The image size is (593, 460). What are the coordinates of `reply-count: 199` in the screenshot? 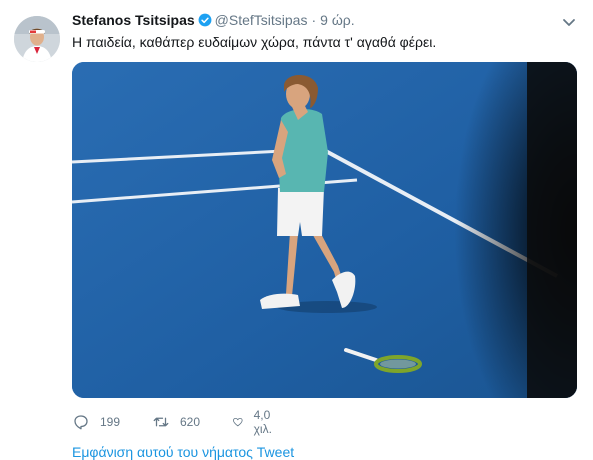 It's located at (110, 422).